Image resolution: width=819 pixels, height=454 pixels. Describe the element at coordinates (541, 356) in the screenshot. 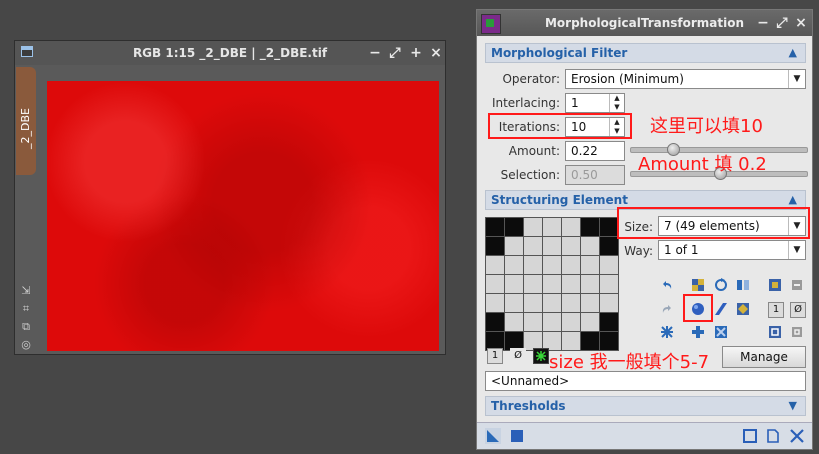

I see `grid-toggle-icon` at that location.